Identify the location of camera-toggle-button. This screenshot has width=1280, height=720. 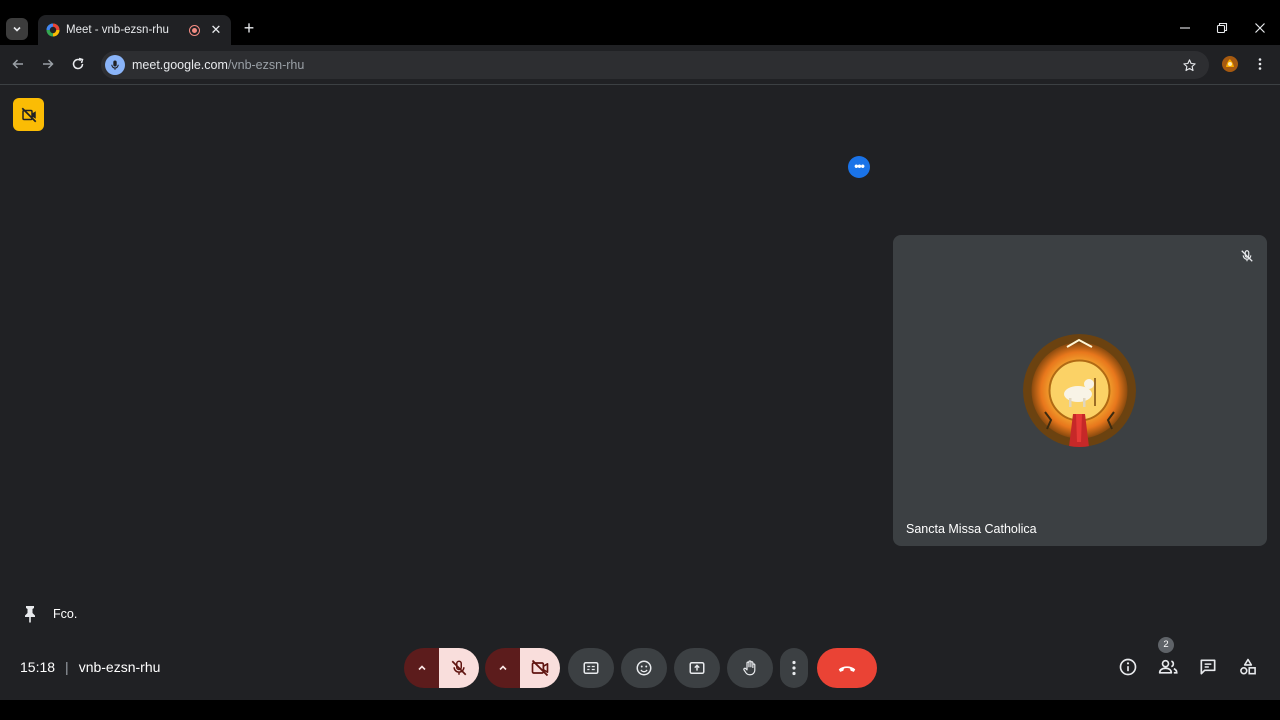
(540, 668).